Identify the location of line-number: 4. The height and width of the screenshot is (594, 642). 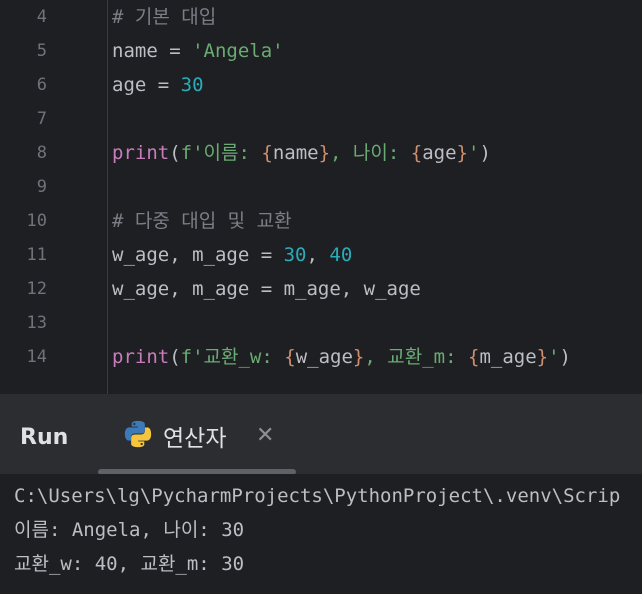
(41, 17).